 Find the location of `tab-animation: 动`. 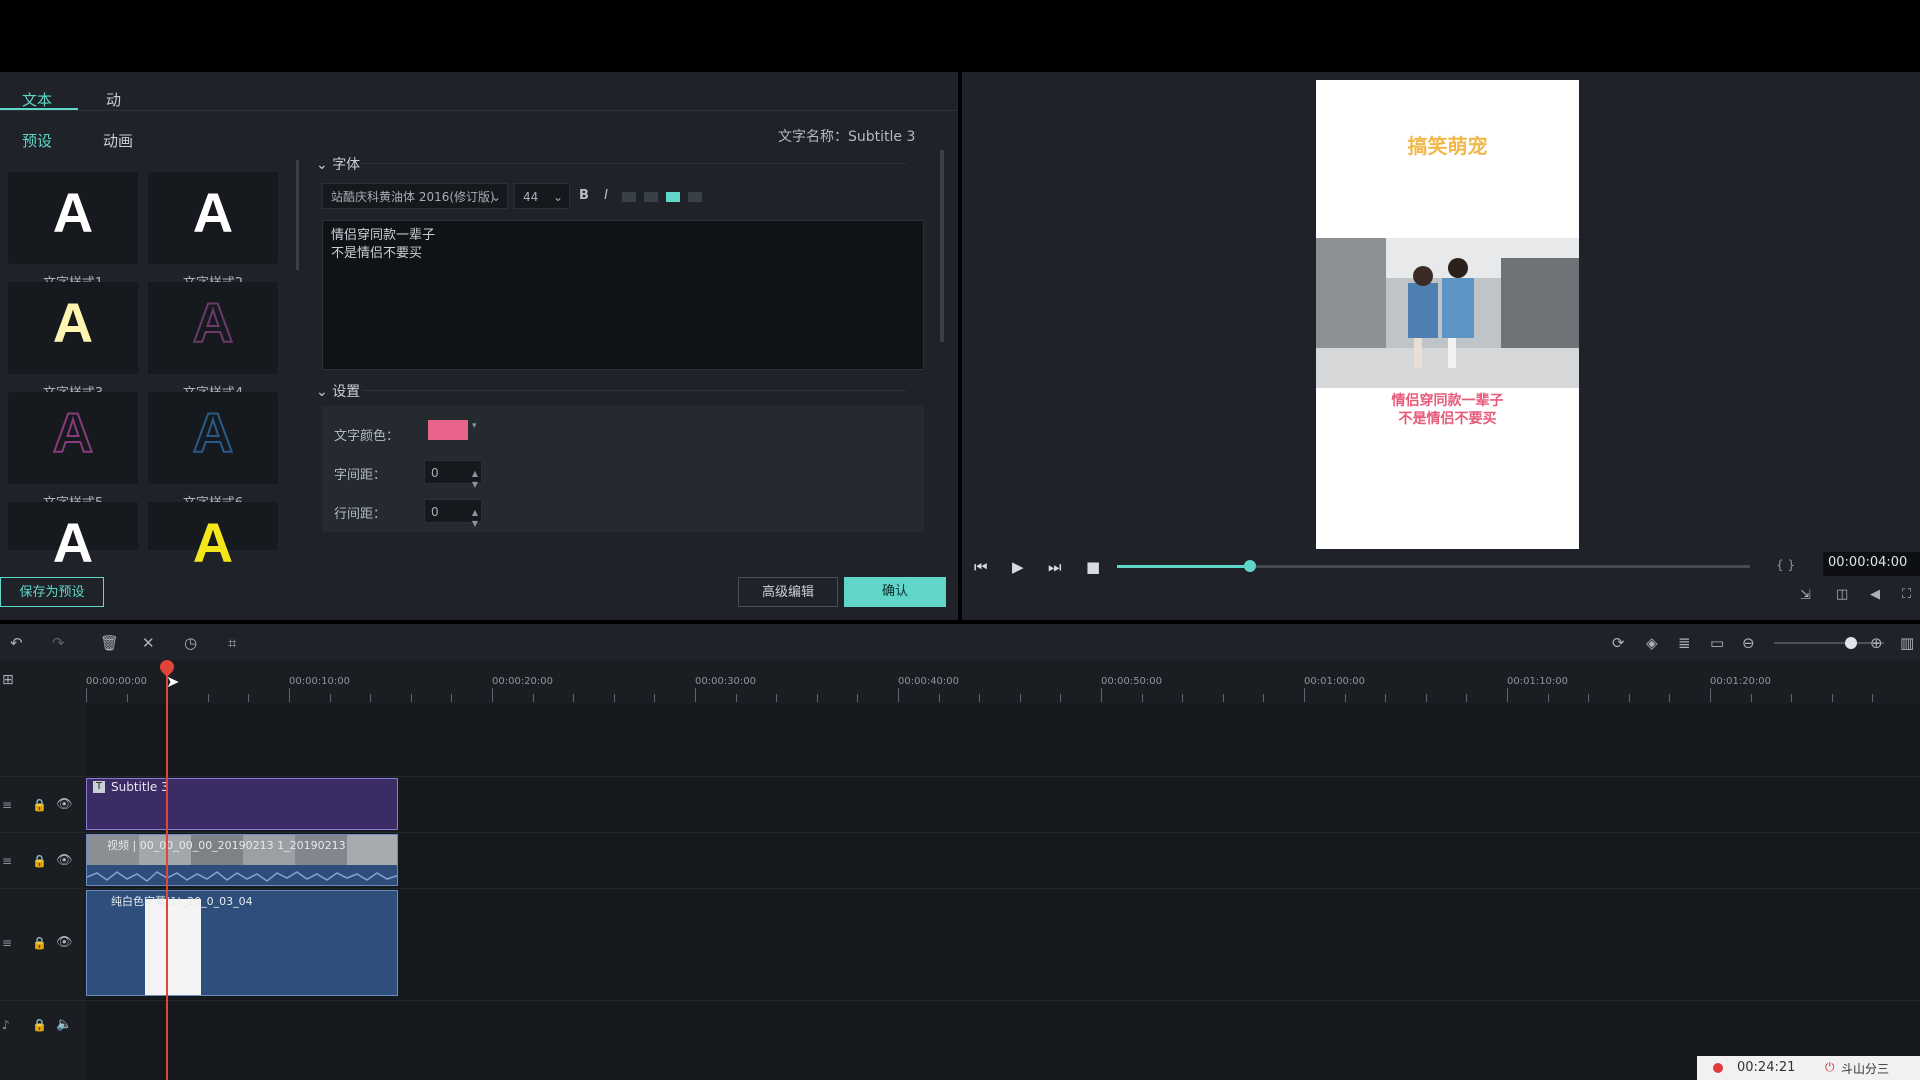

tab-animation: 动 is located at coordinates (113, 99).